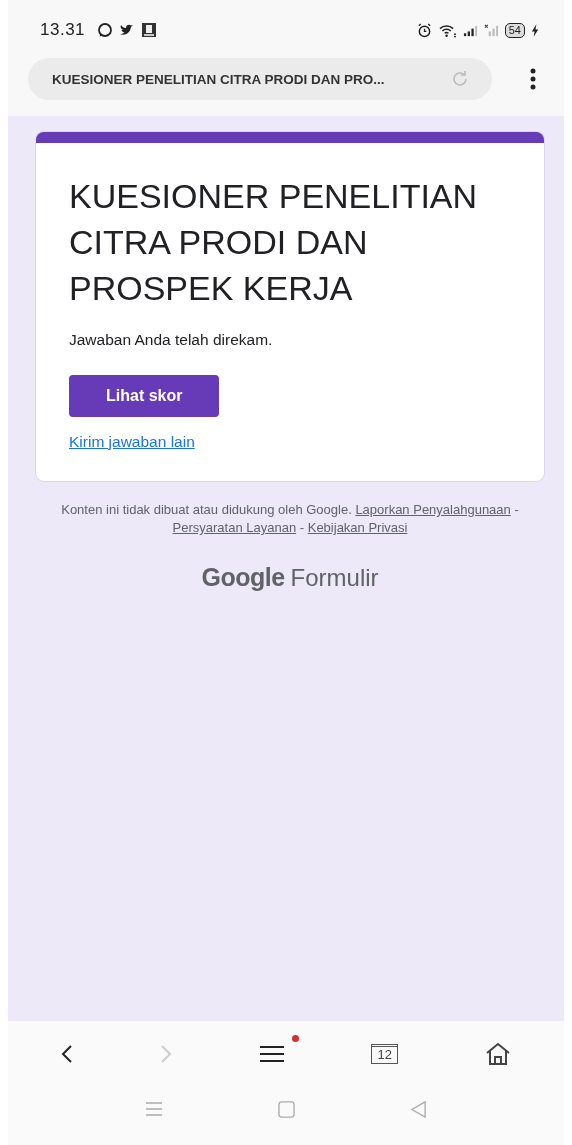 This screenshot has height=1145, width=572. I want to click on status-time: 13.31, so click(63, 30).